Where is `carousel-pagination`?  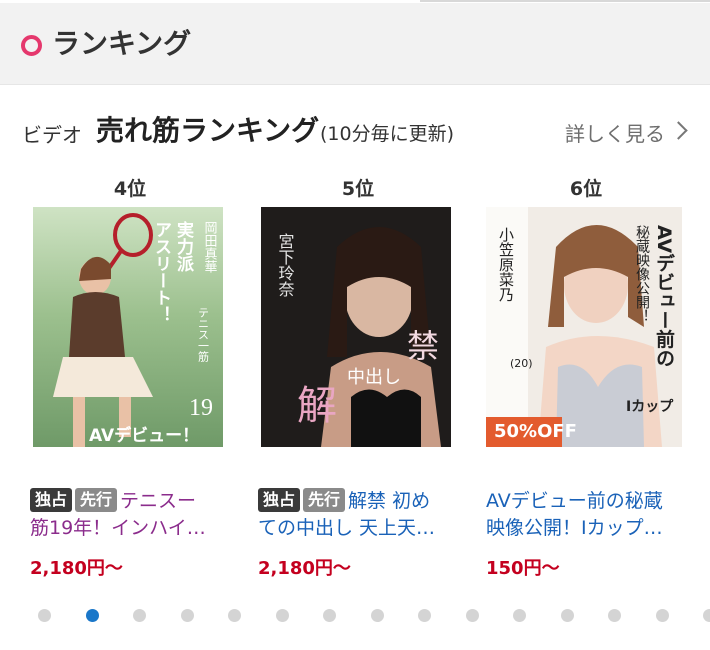
carousel-pagination is located at coordinates (355, 617).